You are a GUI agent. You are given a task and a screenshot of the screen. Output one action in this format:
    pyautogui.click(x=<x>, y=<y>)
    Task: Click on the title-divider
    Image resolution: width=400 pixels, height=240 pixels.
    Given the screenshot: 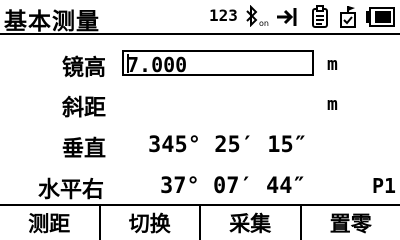 What is the action you would take?
    pyautogui.click(x=200, y=34)
    